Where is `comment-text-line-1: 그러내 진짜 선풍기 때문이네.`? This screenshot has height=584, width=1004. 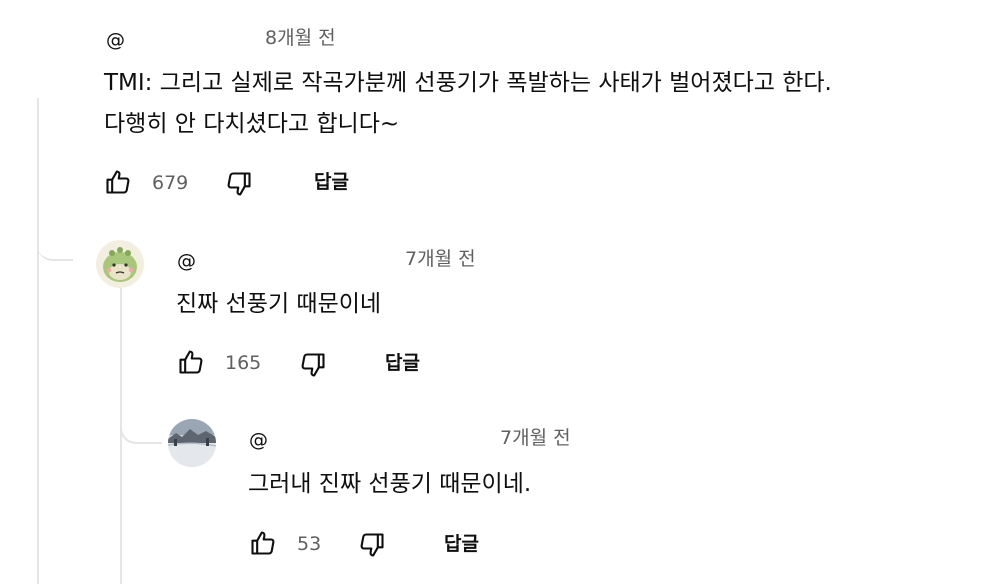
comment-text-line-1: 그러내 진짜 선풍기 때문이네. is located at coordinates (390, 484).